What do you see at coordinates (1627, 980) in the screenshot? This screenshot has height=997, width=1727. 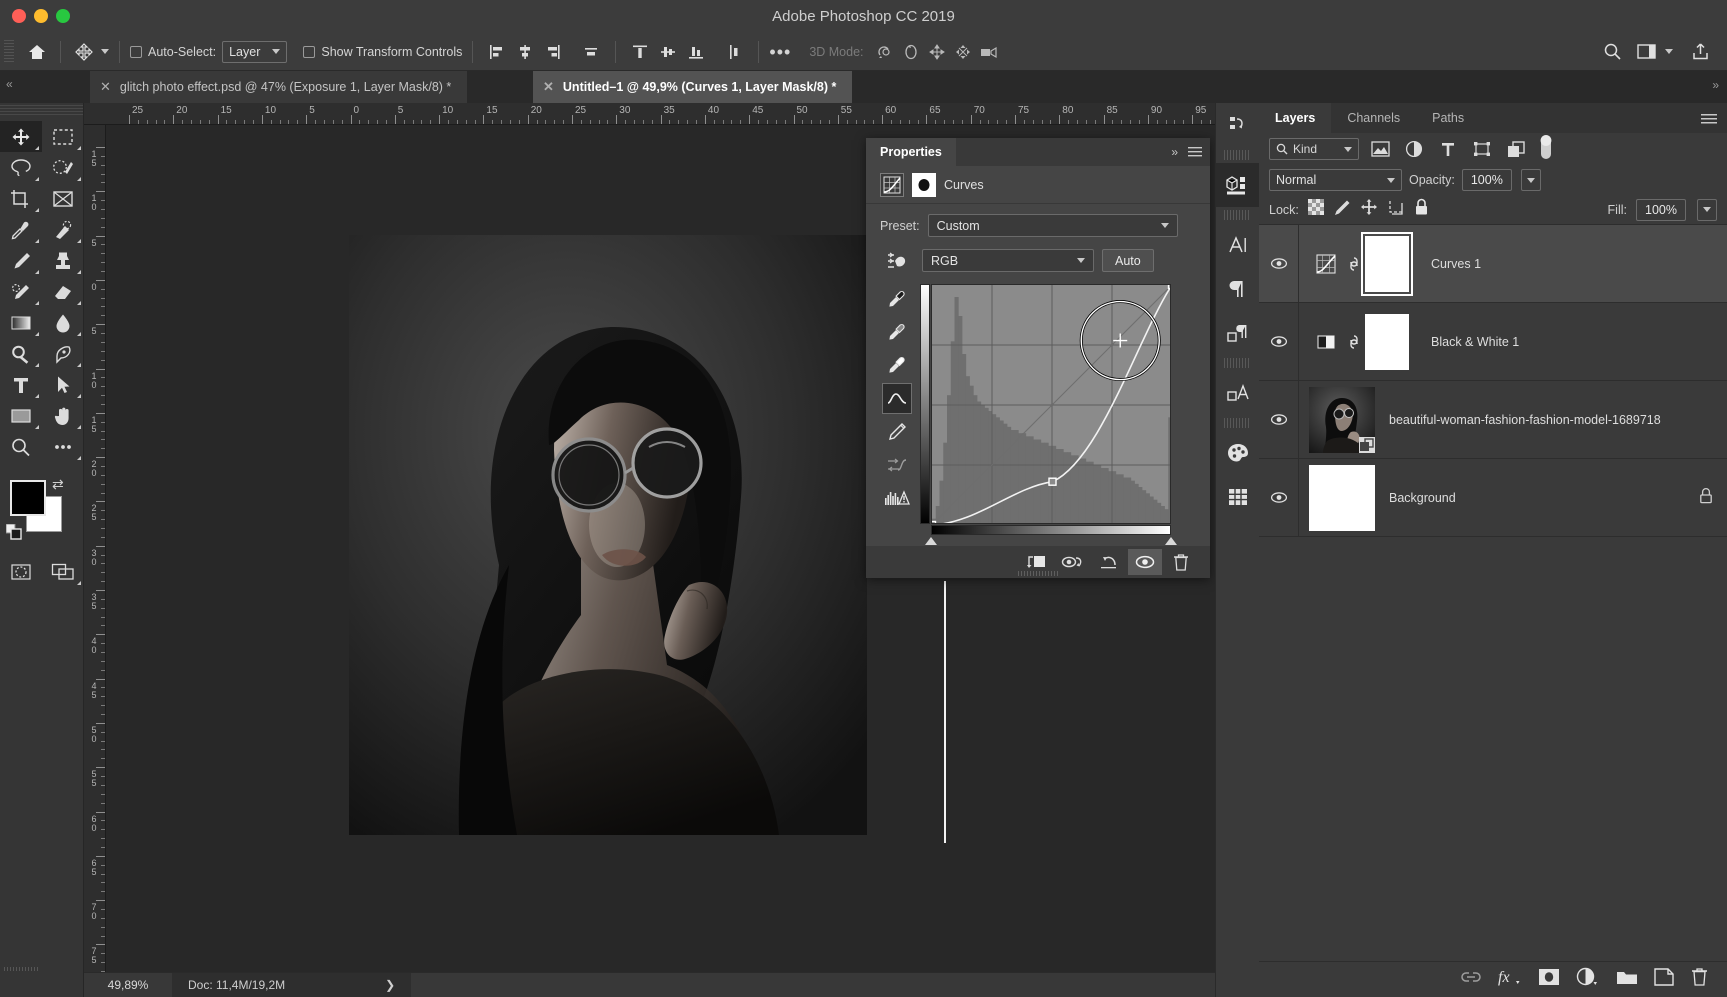 I see `new-group-icon` at bounding box center [1627, 980].